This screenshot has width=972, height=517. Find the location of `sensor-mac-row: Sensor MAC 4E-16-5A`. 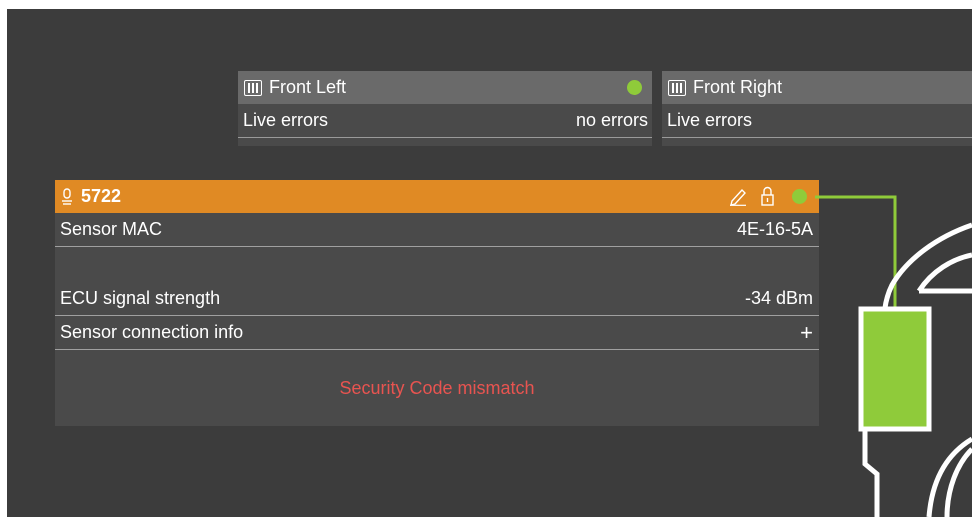

sensor-mac-row: Sensor MAC 4E-16-5A is located at coordinates (437, 230).